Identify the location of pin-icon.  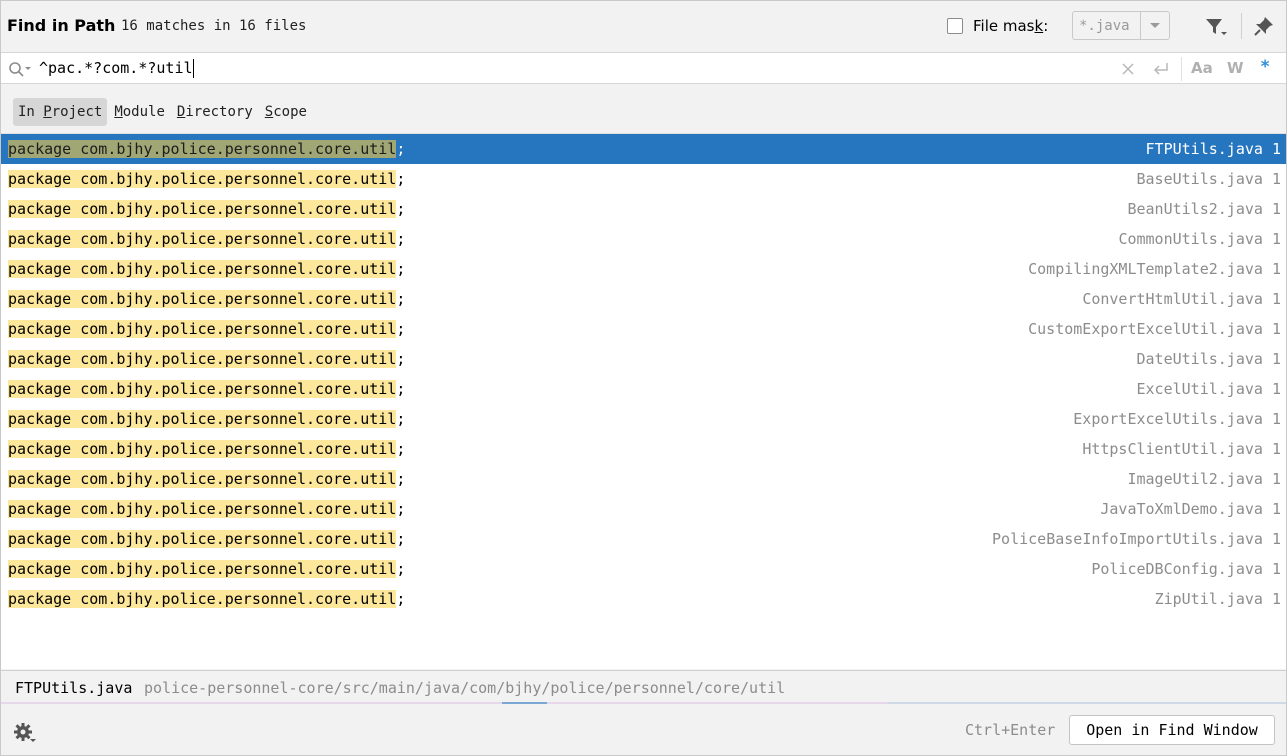
(1264, 26).